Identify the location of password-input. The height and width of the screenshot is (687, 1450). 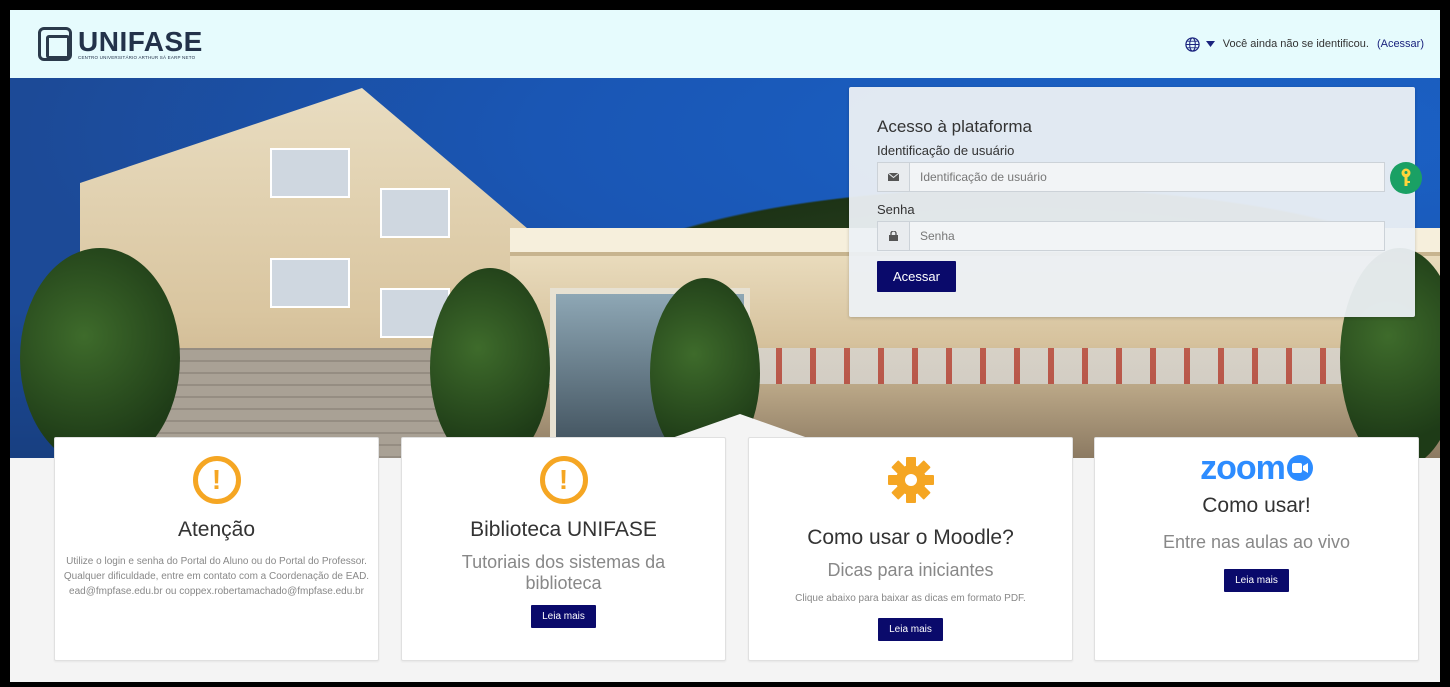
(1147, 236).